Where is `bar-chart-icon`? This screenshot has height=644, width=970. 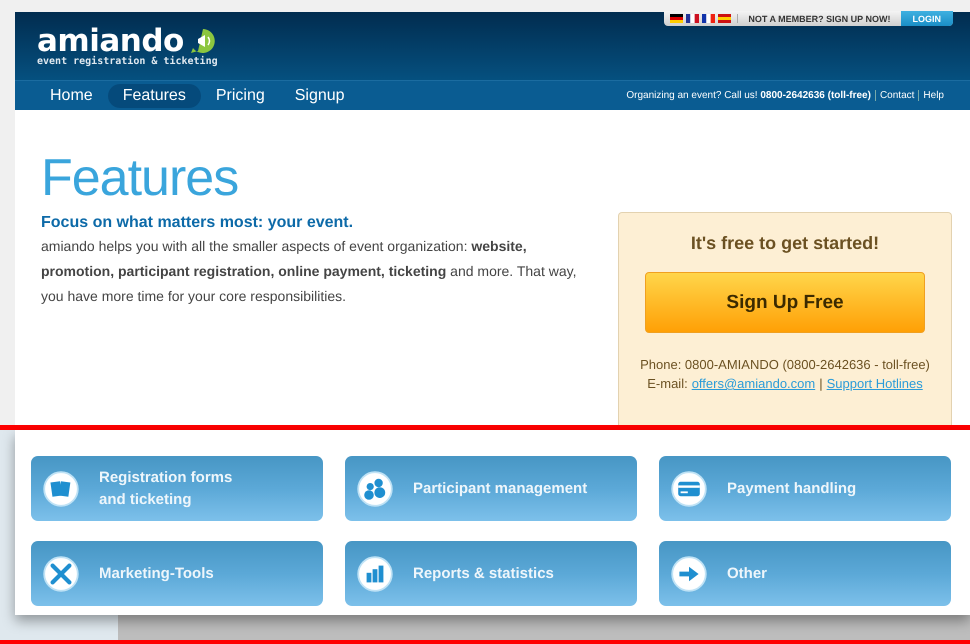
bar-chart-icon is located at coordinates (375, 574).